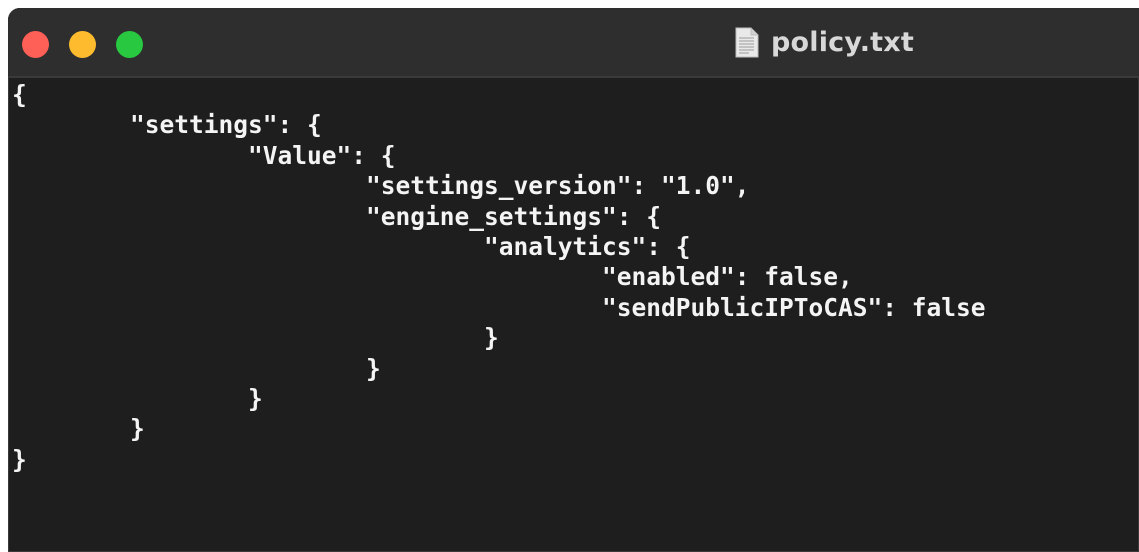 The width and height of the screenshot is (1139, 552). I want to click on code-line: "engine_settings": {, so click(337, 216).